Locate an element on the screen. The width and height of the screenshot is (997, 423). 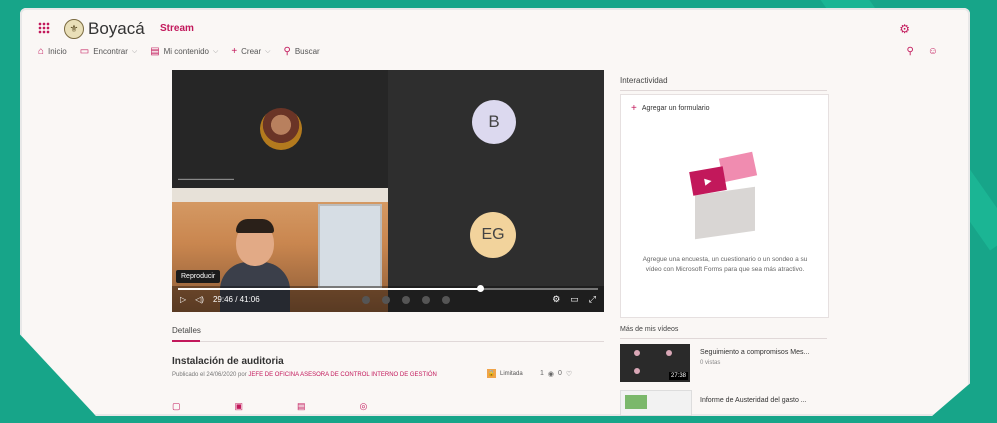
window is located at coordinates (350, 246).